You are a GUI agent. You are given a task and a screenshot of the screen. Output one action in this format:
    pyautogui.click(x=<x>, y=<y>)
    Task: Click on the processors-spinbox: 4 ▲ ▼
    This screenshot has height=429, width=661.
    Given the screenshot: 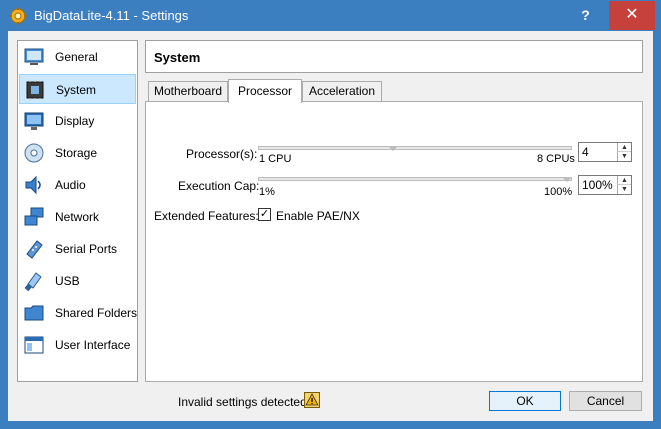 What is the action you would take?
    pyautogui.click(x=605, y=152)
    